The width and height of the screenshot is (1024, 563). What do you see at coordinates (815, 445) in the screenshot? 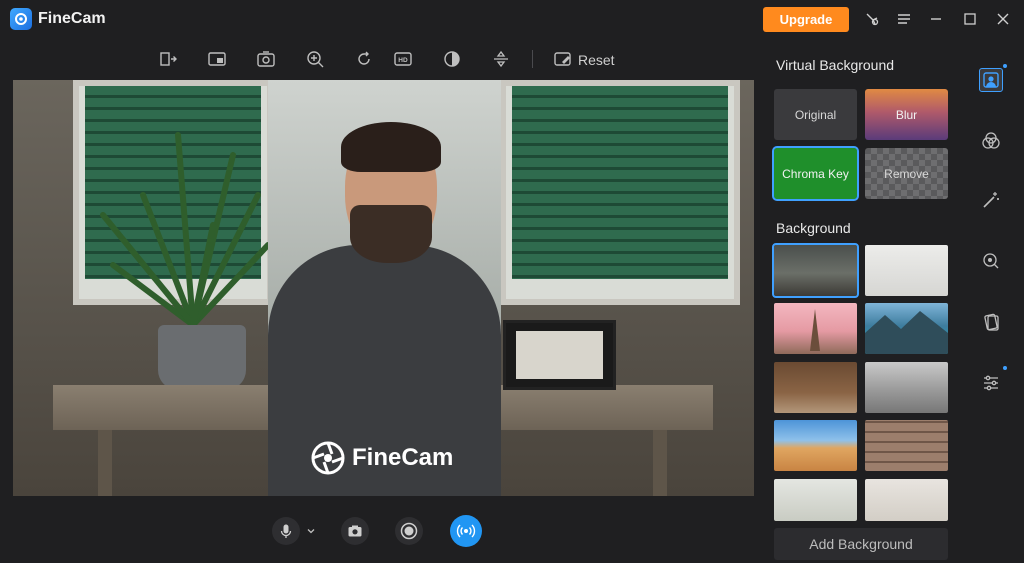
I see `background-thumb-desert` at bounding box center [815, 445].